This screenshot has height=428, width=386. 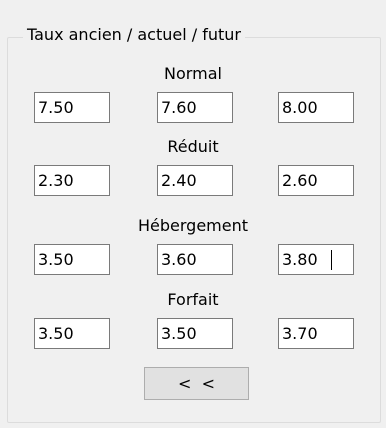 What do you see at coordinates (72, 259) in the screenshot?
I see `hebergement-ancien-field` at bounding box center [72, 259].